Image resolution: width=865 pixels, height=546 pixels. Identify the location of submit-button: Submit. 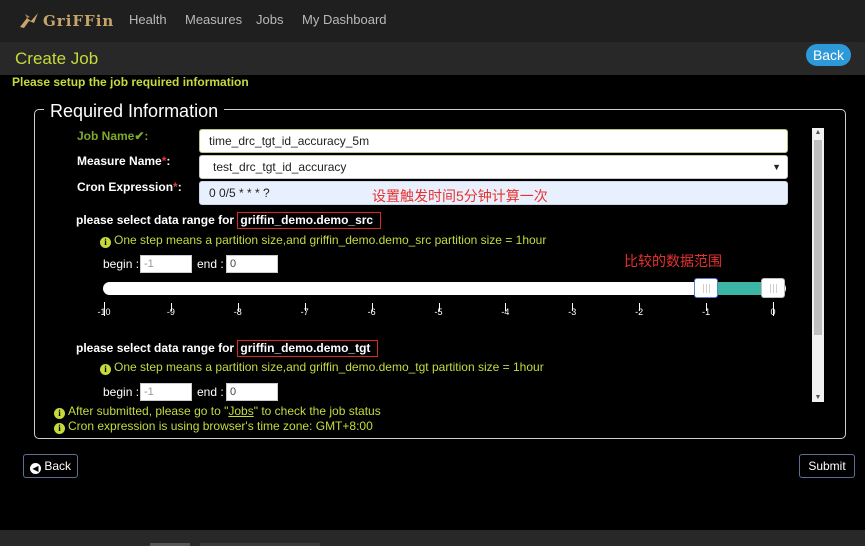
(827, 466).